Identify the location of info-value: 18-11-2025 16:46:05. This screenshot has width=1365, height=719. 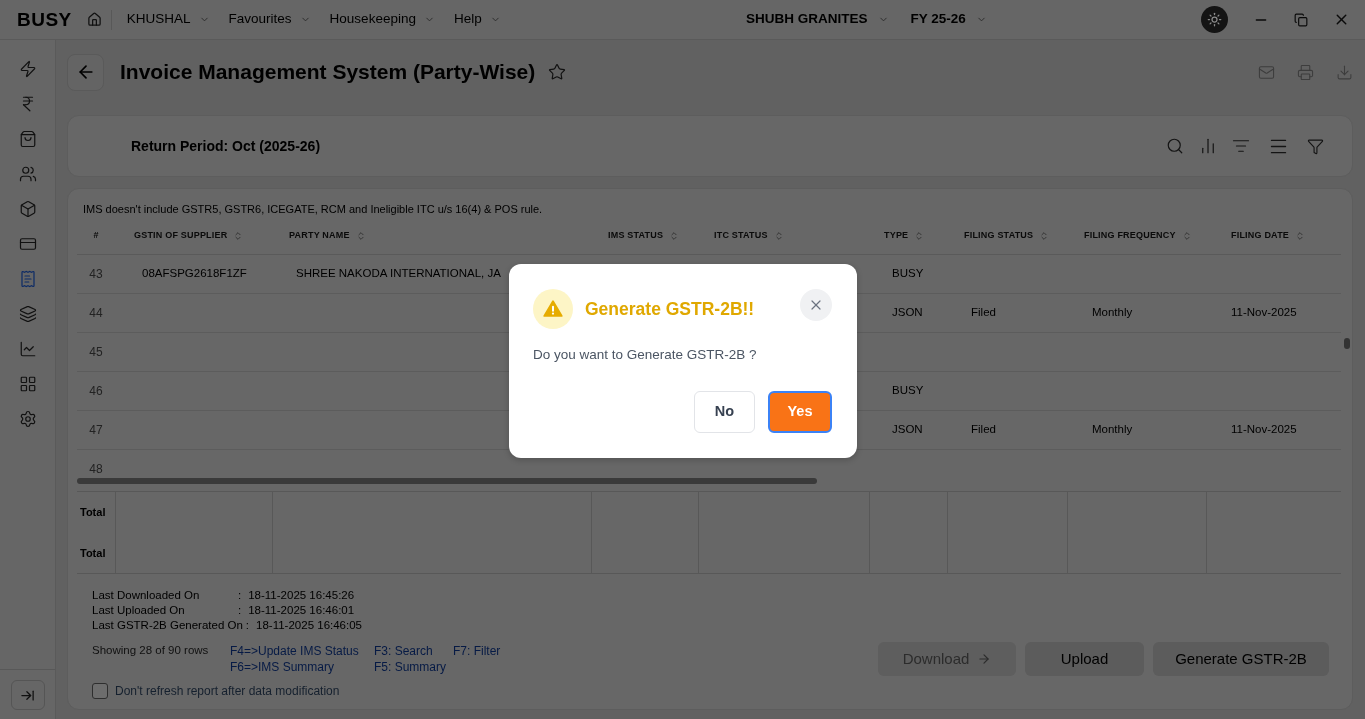
(309, 625).